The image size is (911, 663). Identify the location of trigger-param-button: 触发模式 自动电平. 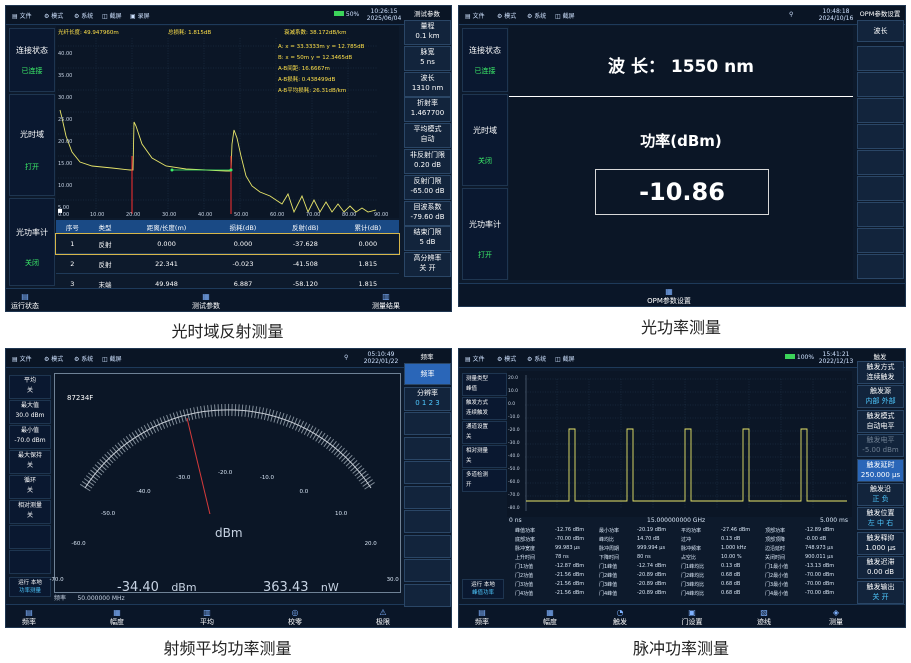
(880, 421).